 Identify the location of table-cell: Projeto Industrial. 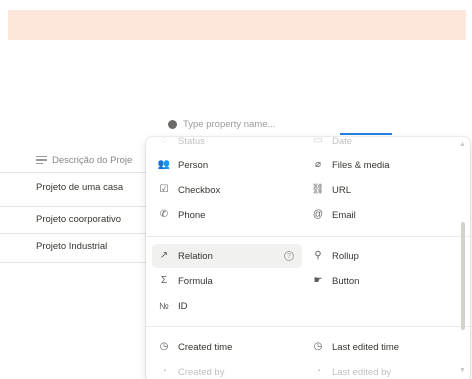
(72, 246).